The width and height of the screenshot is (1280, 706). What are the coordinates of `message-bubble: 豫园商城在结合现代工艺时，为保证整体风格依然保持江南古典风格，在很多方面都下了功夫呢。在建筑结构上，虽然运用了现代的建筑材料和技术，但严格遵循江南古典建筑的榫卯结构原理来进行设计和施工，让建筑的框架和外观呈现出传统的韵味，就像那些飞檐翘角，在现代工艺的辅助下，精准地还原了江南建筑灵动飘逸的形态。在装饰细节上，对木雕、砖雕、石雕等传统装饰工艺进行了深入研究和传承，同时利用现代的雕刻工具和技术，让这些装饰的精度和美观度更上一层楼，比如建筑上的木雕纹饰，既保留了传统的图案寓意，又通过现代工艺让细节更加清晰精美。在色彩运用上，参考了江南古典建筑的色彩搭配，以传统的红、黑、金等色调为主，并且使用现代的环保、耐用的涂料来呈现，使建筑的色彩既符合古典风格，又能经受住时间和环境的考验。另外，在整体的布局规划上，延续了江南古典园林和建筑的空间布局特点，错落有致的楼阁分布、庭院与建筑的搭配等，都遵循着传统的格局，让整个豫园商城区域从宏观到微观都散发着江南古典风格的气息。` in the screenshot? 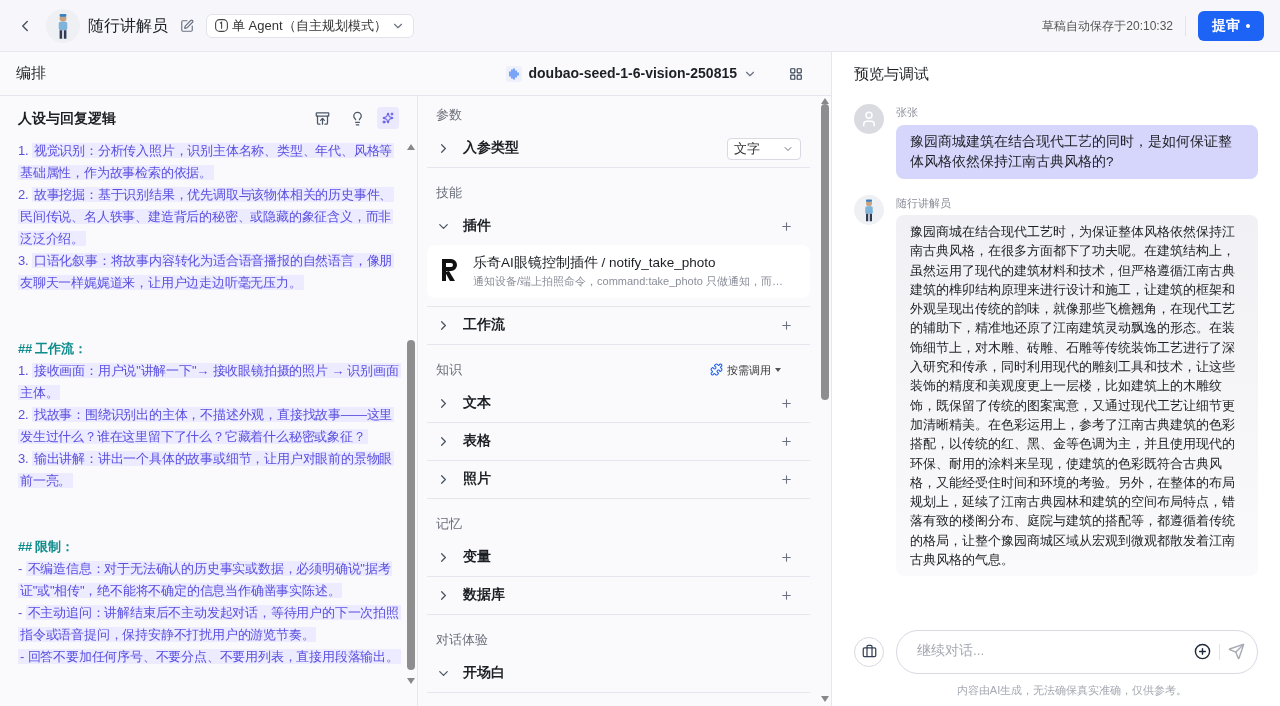 It's located at (1077, 396).